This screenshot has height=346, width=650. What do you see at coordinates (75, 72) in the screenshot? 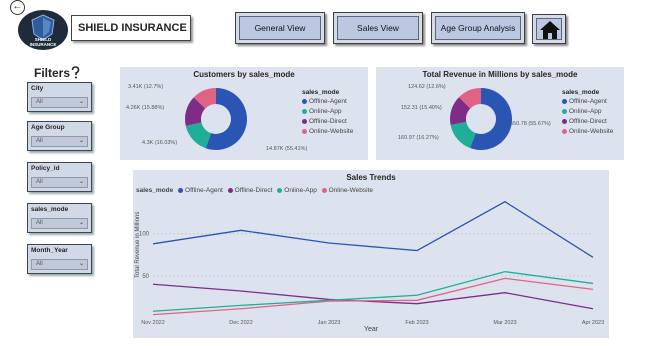
I see `question-icon` at bounding box center [75, 72].